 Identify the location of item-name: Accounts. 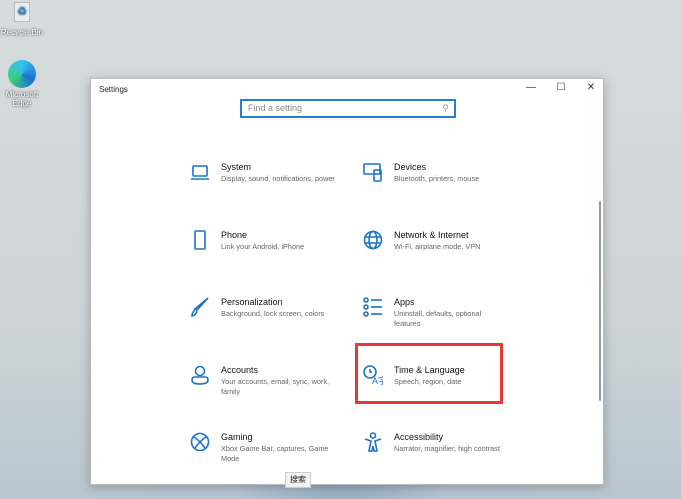
(240, 370).